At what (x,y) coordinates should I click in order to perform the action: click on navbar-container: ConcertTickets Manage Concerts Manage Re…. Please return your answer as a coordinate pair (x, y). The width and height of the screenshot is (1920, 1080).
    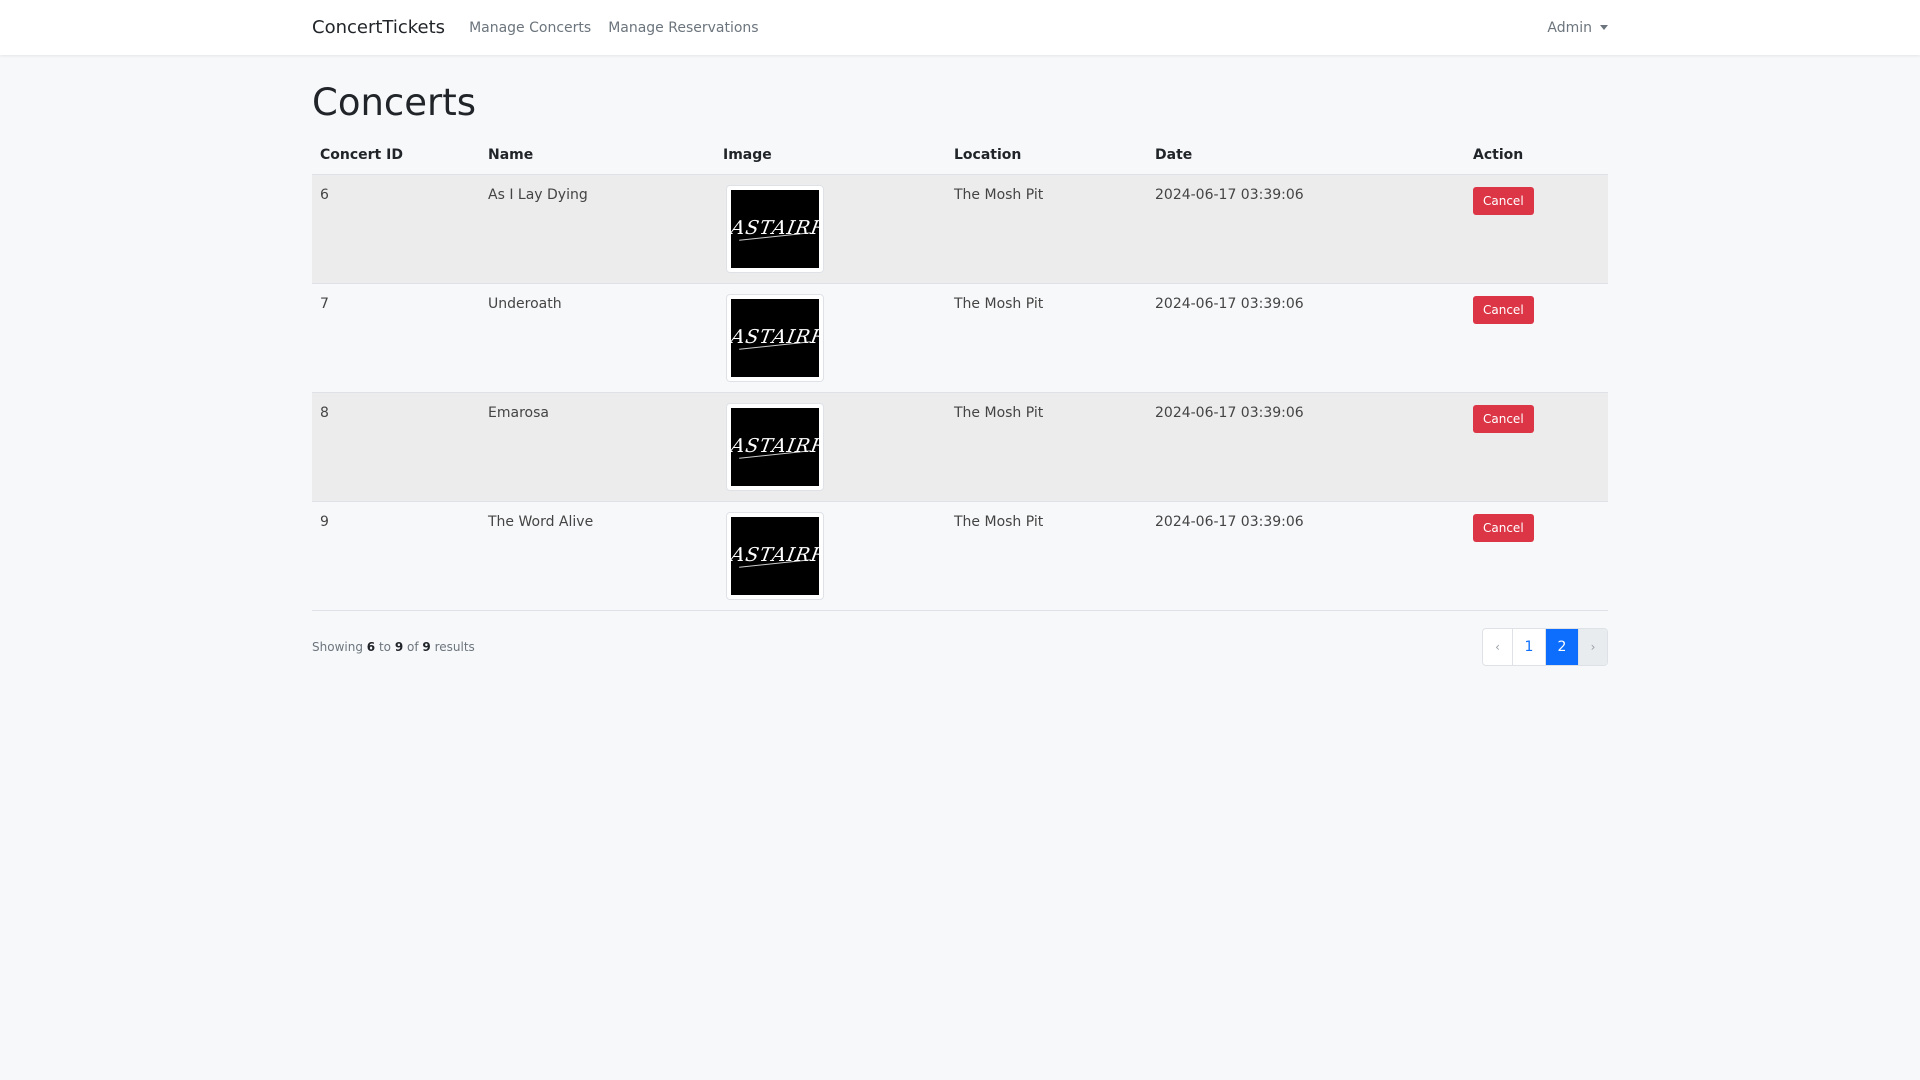
    Looking at the image, I should click on (960, 27).